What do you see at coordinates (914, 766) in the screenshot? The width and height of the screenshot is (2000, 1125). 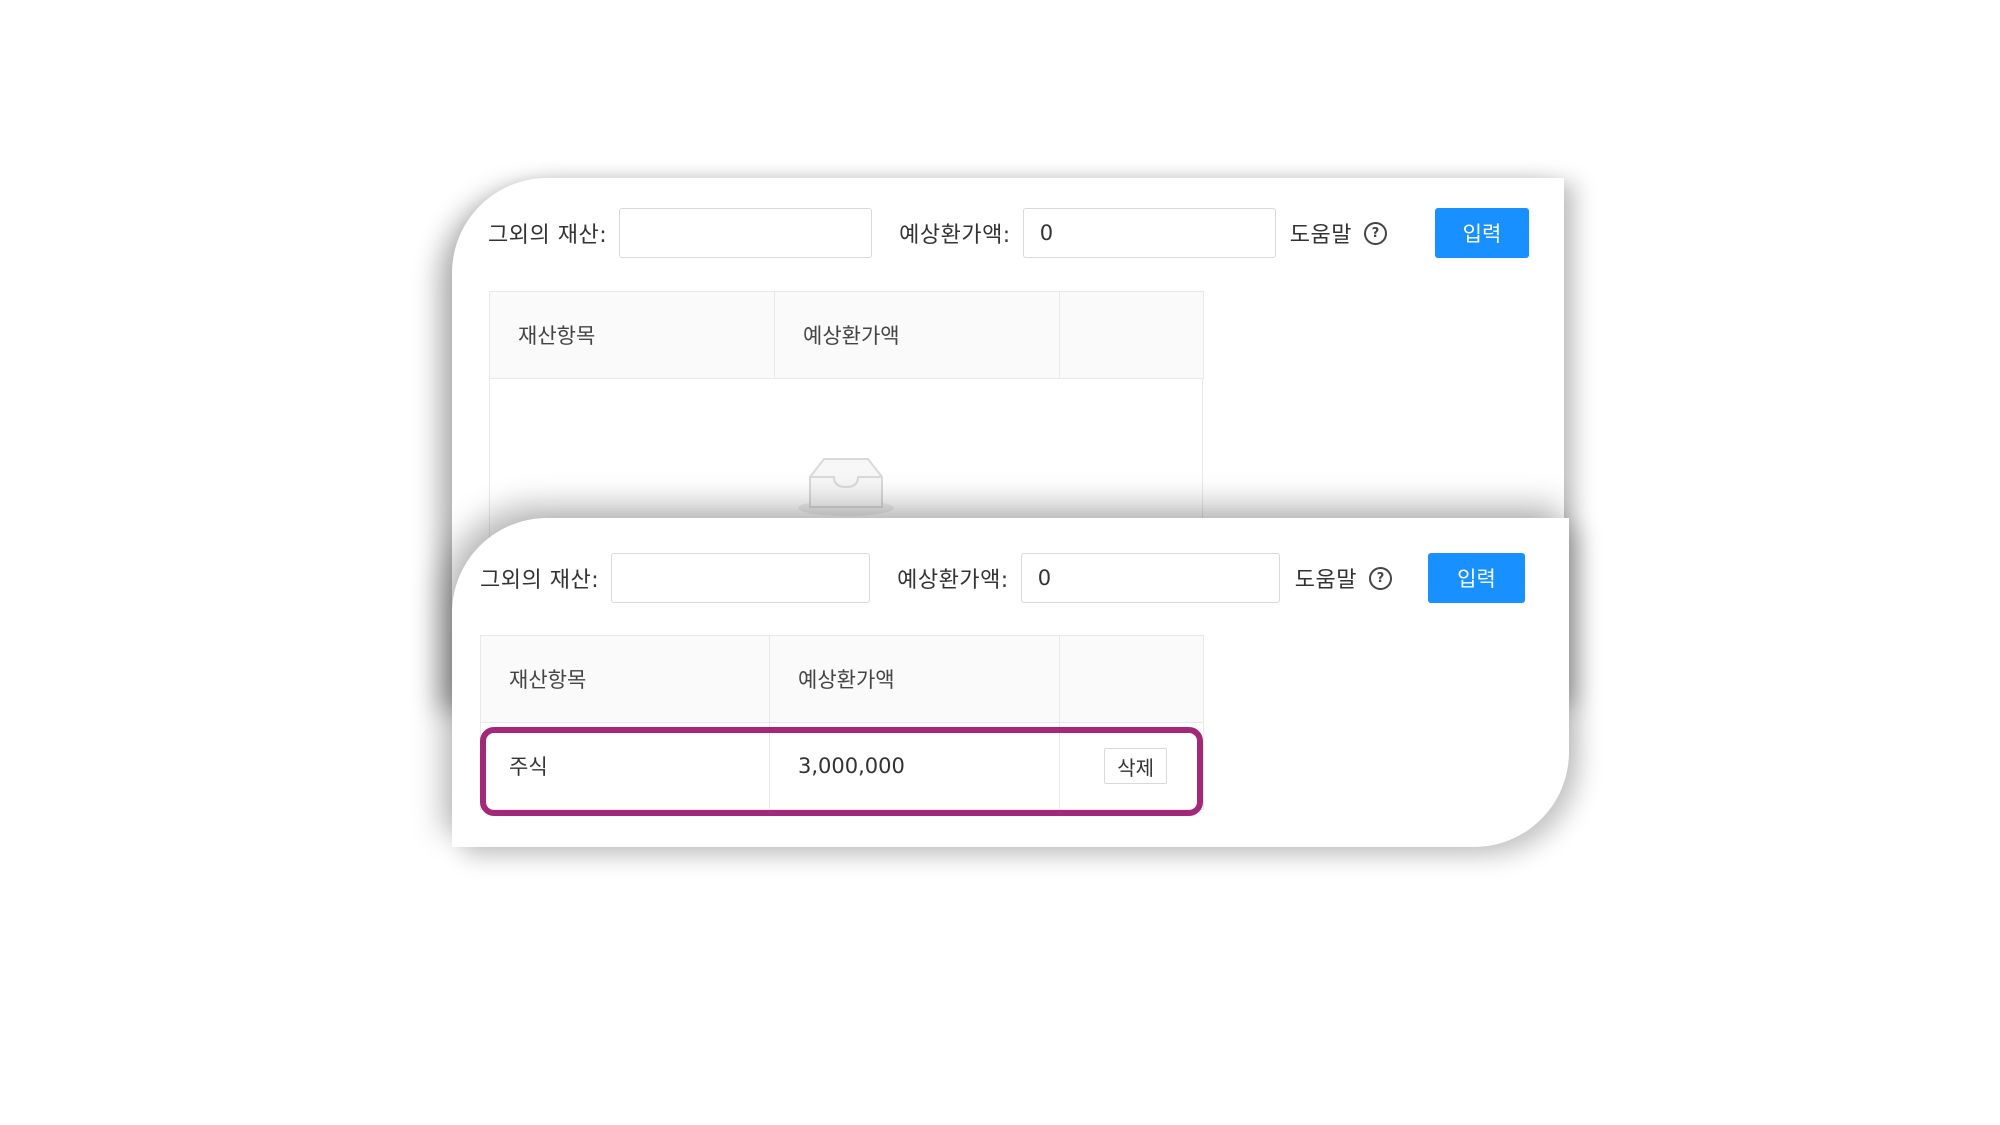 I see `asset-amount-cell: 3,000,000` at bounding box center [914, 766].